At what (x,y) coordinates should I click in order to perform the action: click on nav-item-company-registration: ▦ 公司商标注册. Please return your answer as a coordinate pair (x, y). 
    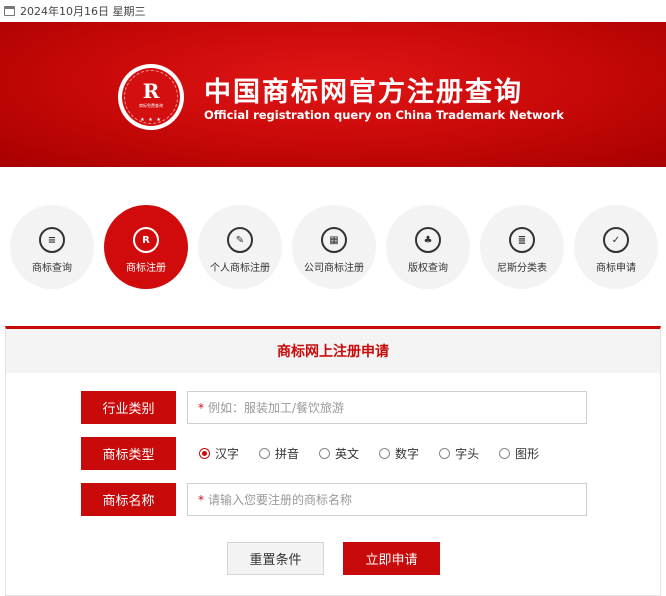
    Looking at the image, I should click on (334, 247).